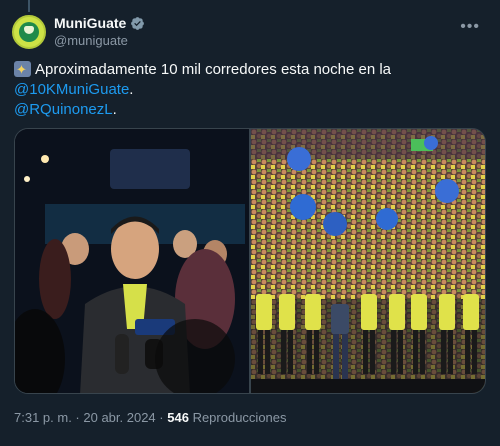 Image resolution: width=500 pixels, height=446 pixels. I want to click on avatar-logo-icon, so click(29, 32).